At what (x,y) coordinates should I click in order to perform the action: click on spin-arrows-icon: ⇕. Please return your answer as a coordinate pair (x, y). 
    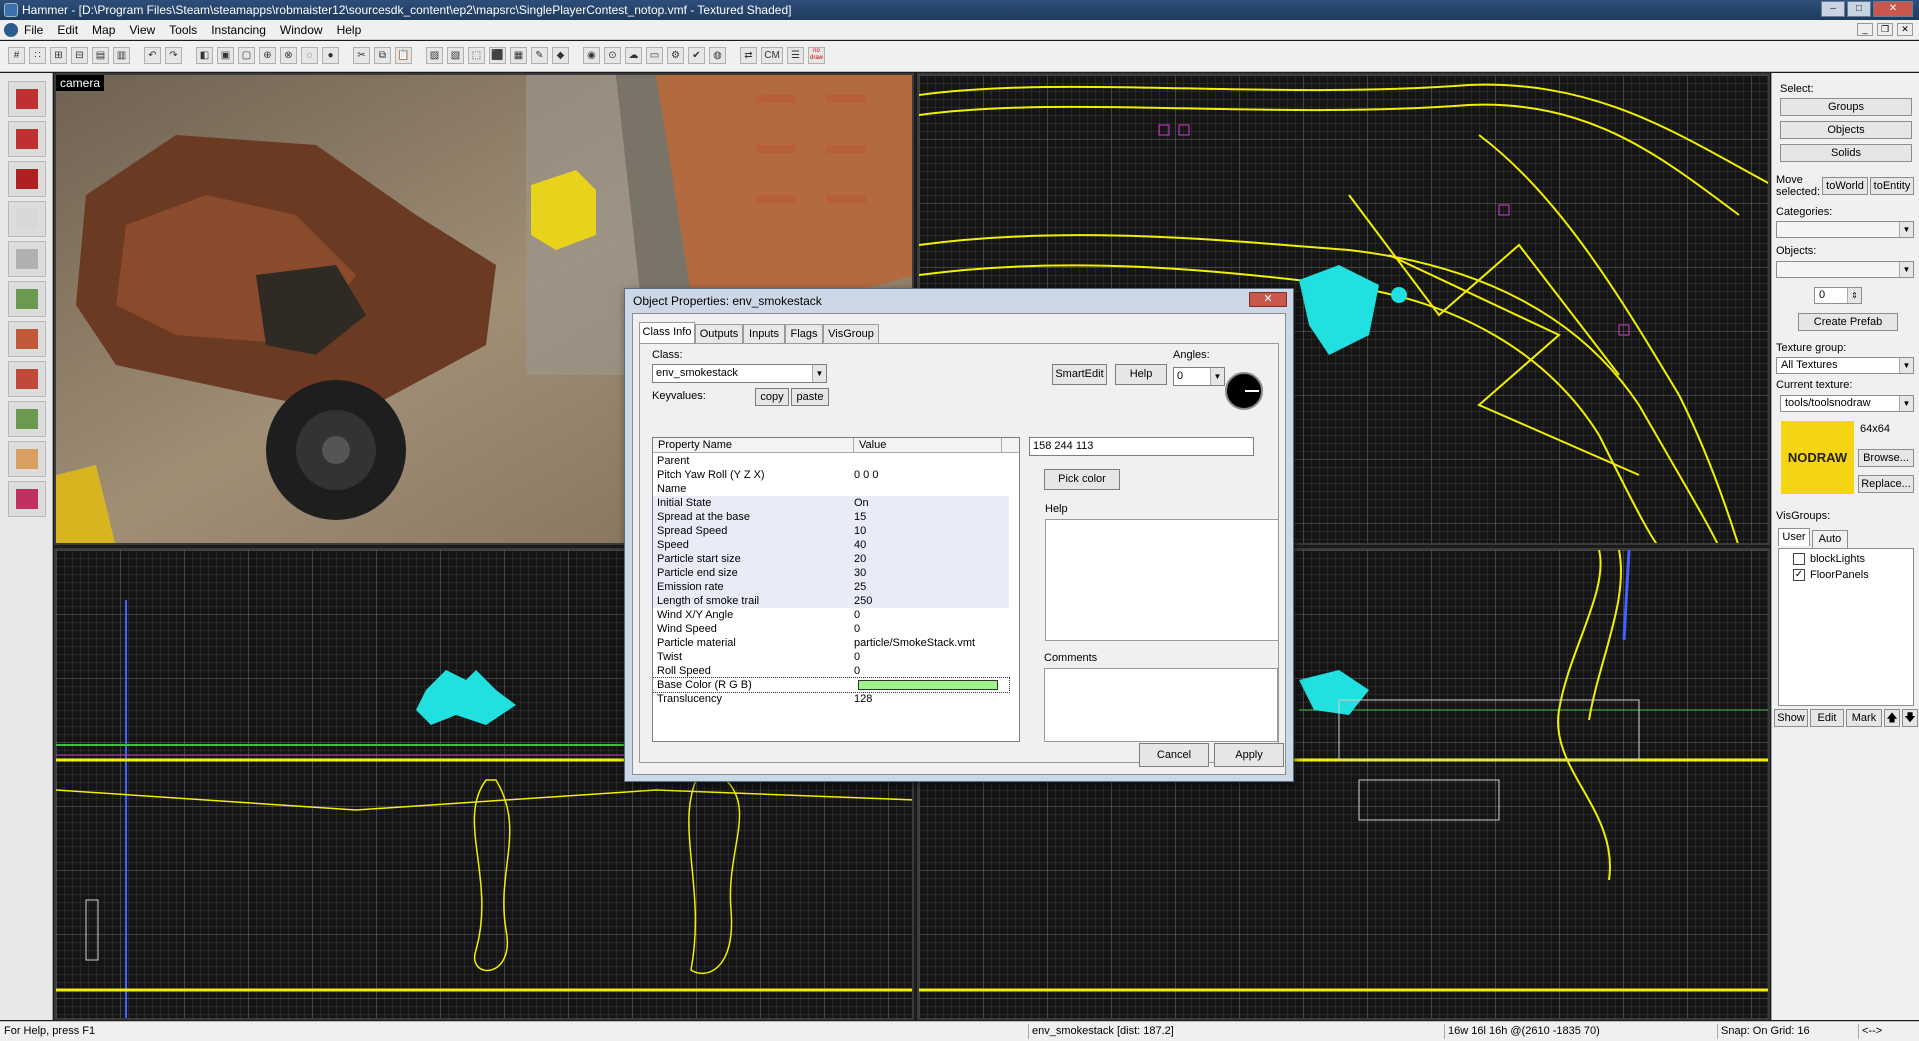
    Looking at the image, I should click on (1854, 295).